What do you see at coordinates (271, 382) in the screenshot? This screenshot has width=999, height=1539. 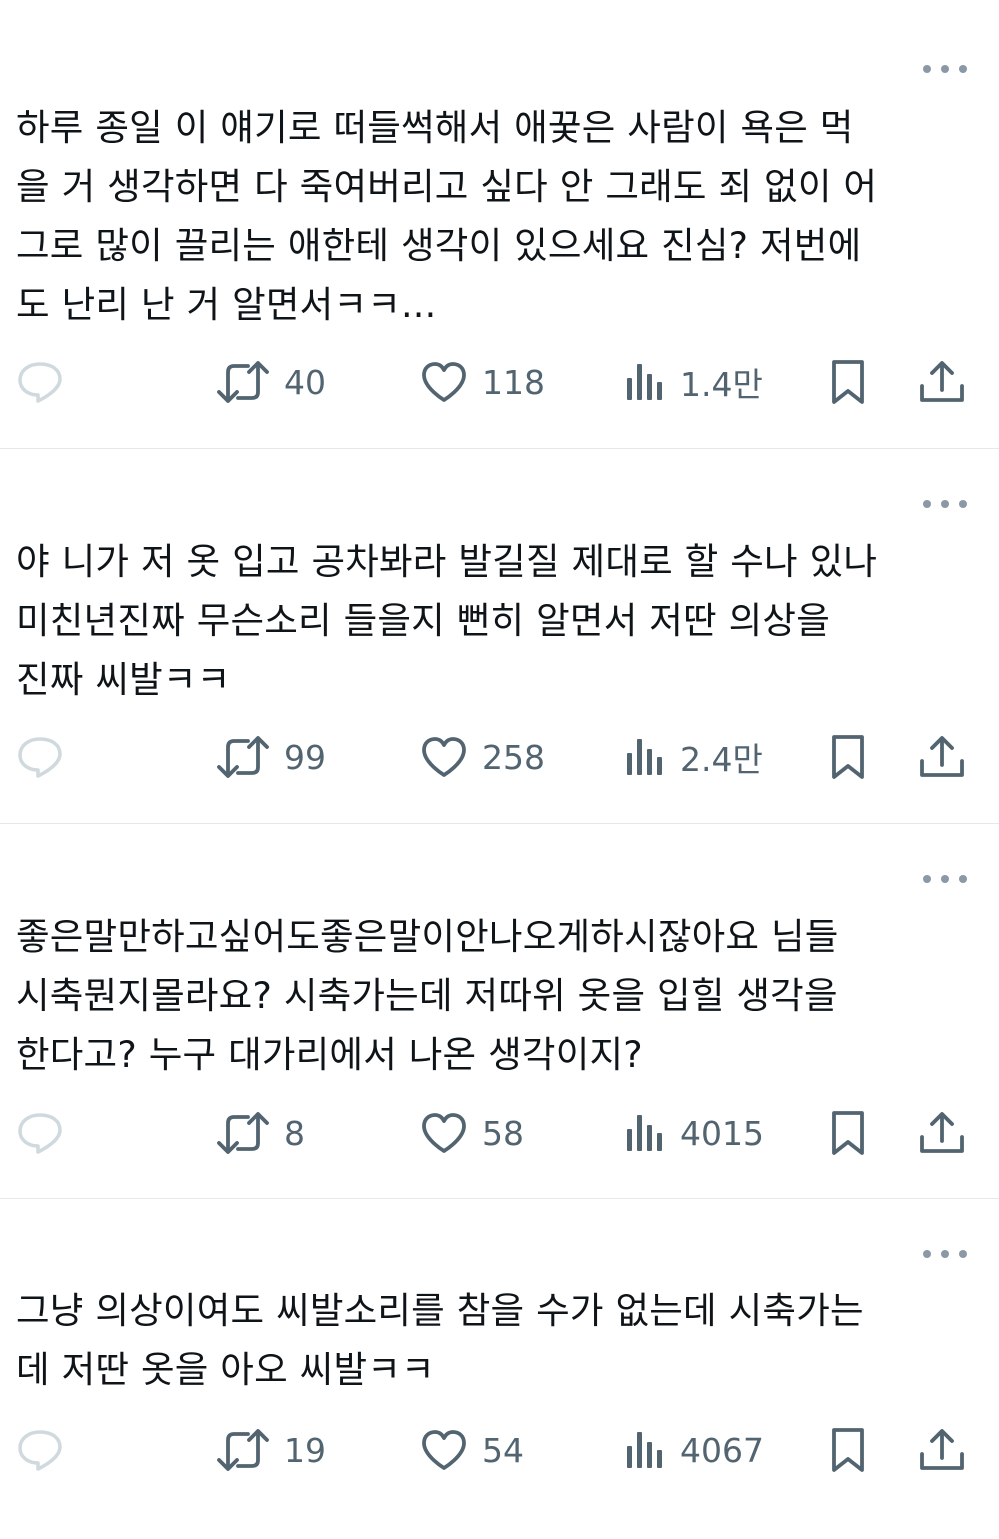 I see `retweet-button: 40` at bounding box center [271, 382].